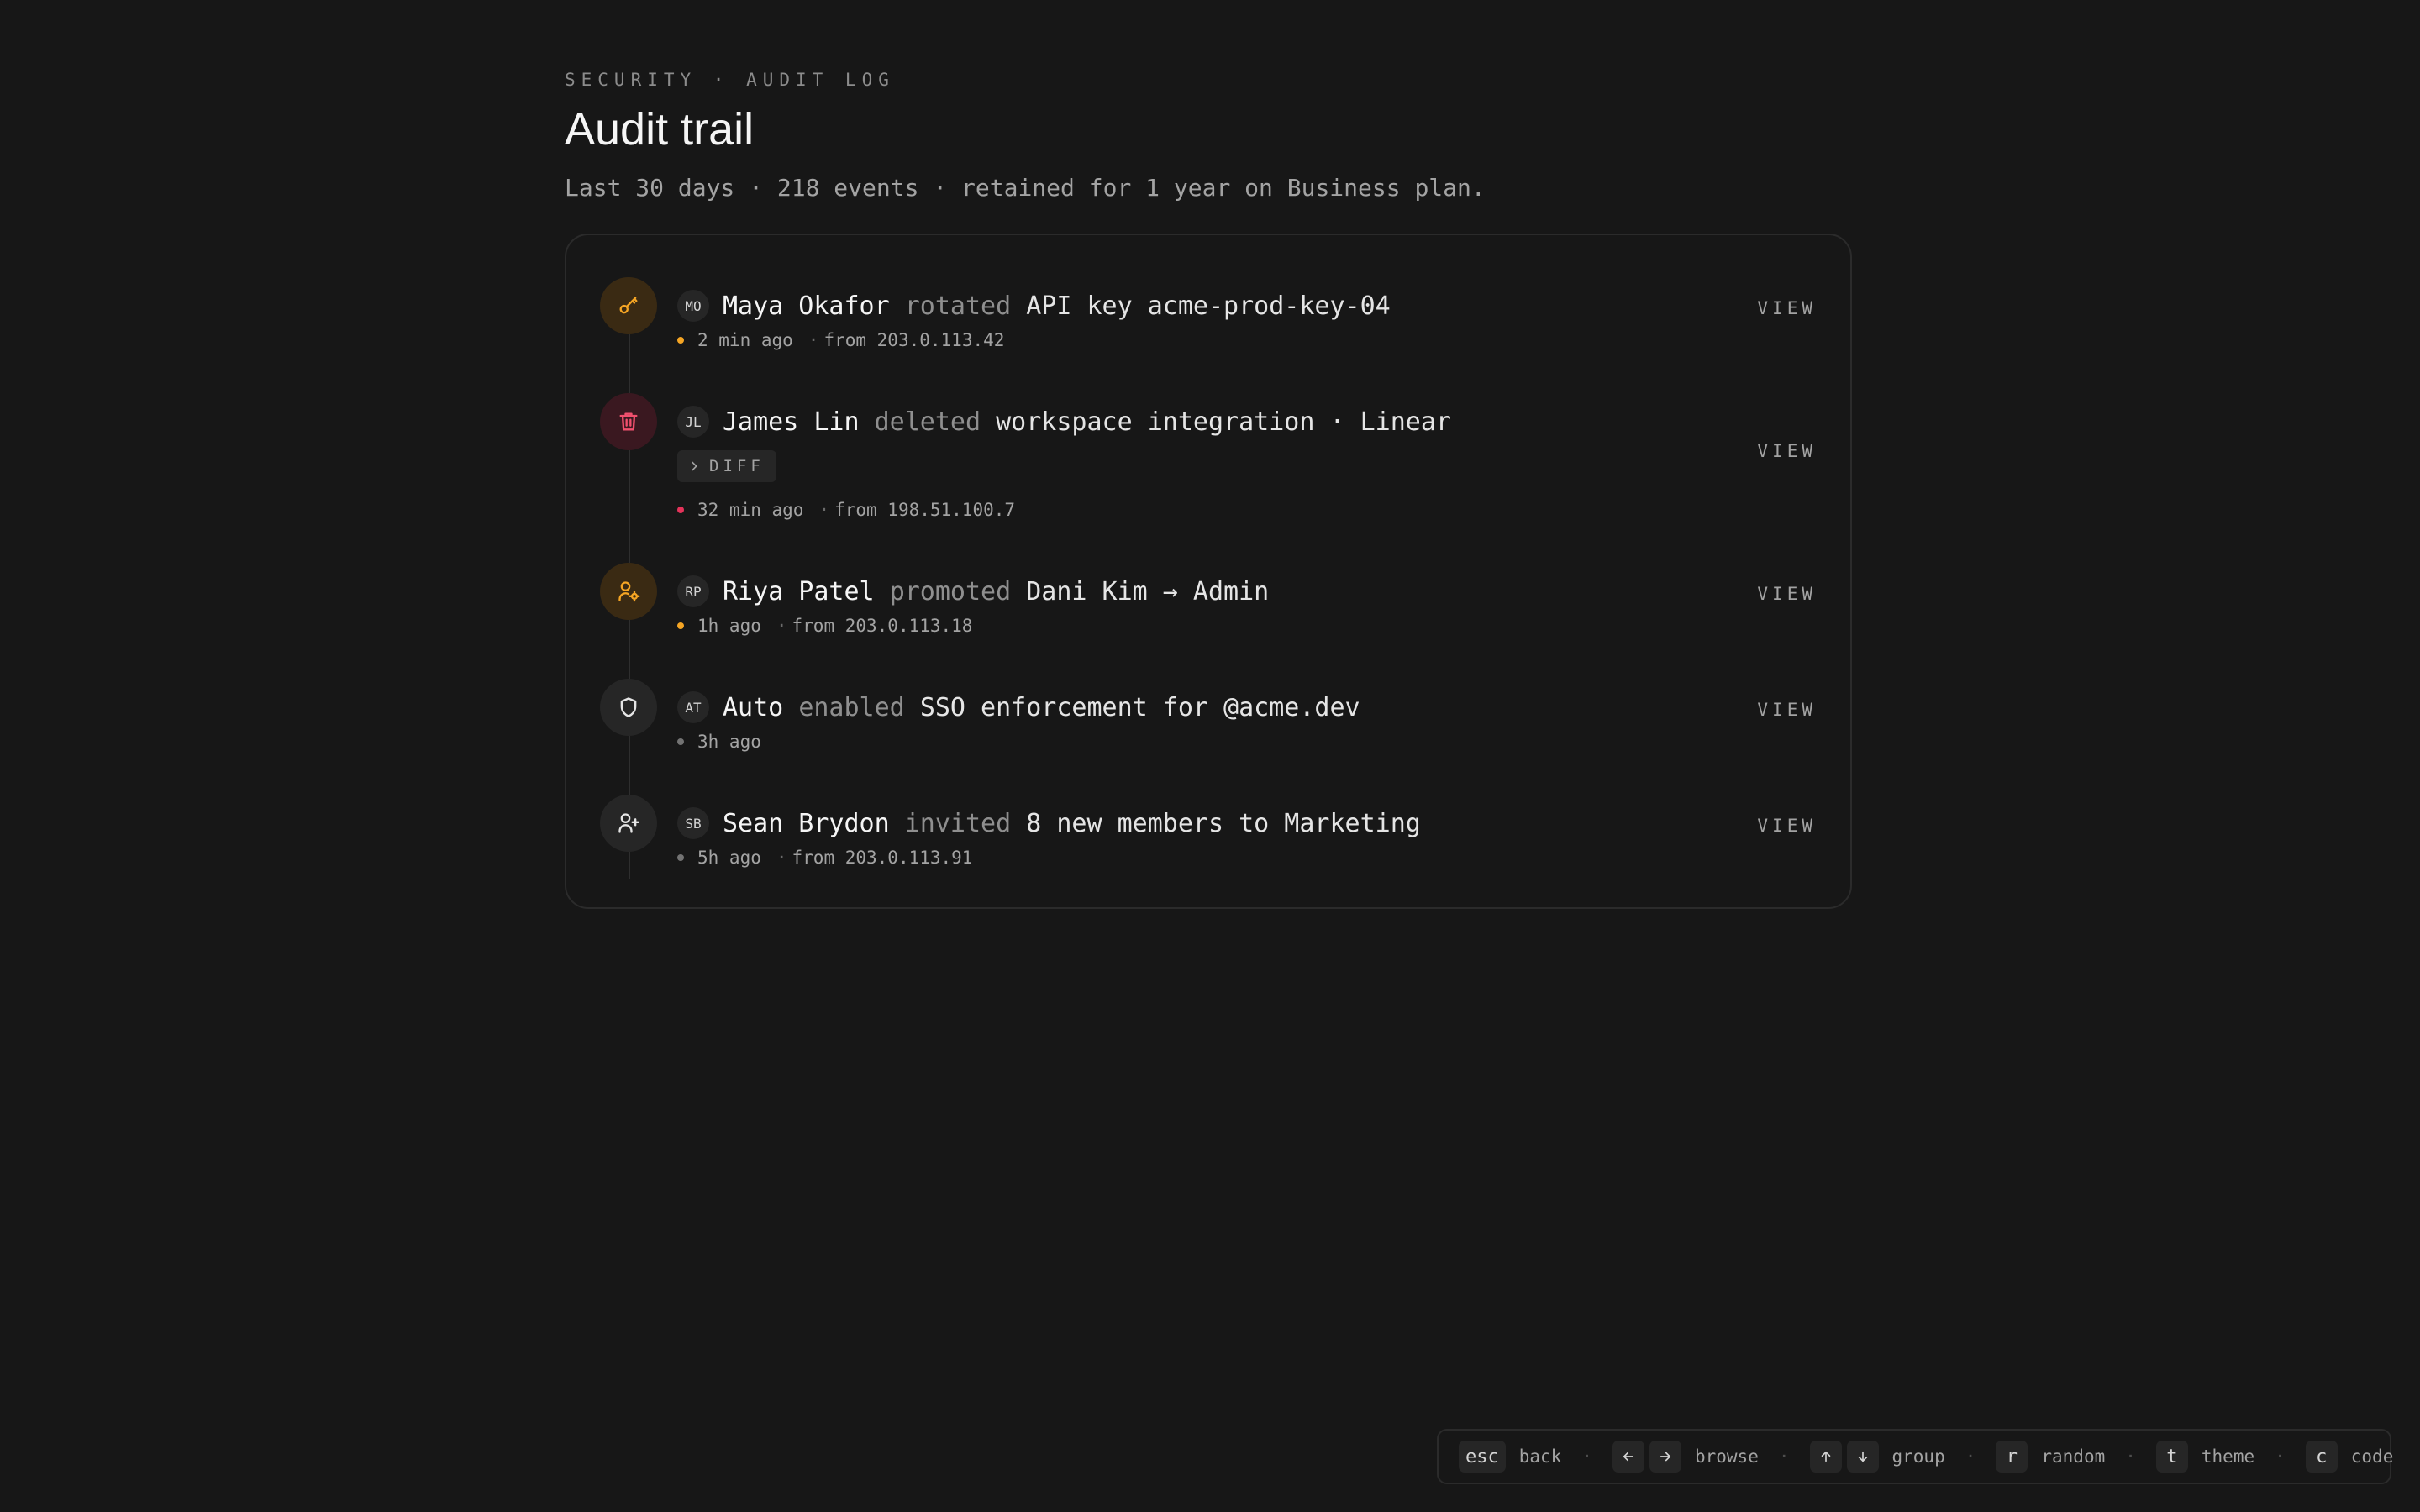 The height and width of the screenshot is (1512, 2420). Describe the element at coordinates (628, 421) in the screenshot. I see `trash-icon` at that location.